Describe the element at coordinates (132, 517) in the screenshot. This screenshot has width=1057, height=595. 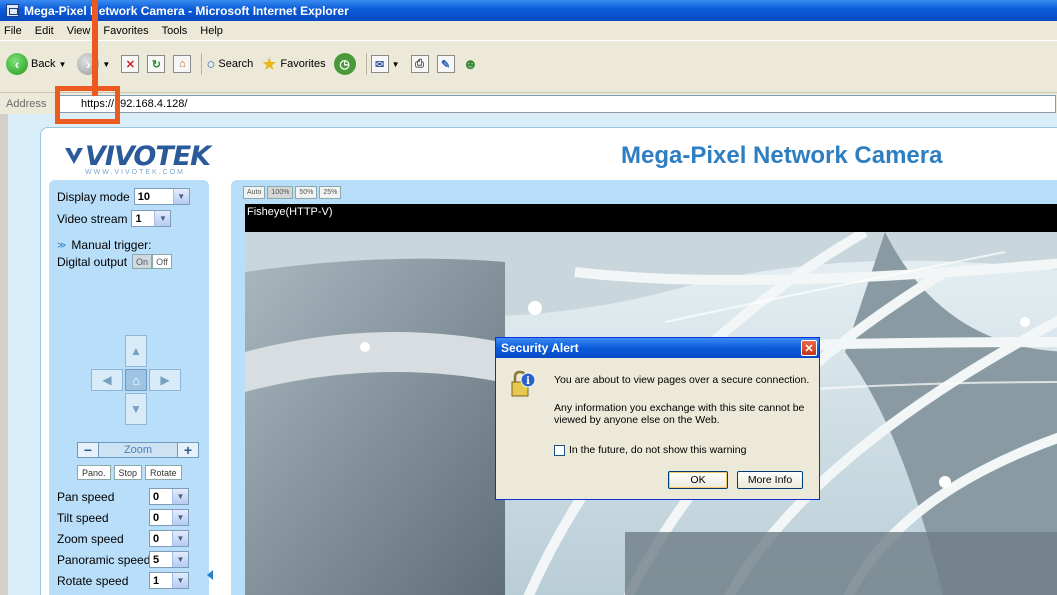
I see `tilt-speed-row: Tilt speed 0 ▼` at that location.